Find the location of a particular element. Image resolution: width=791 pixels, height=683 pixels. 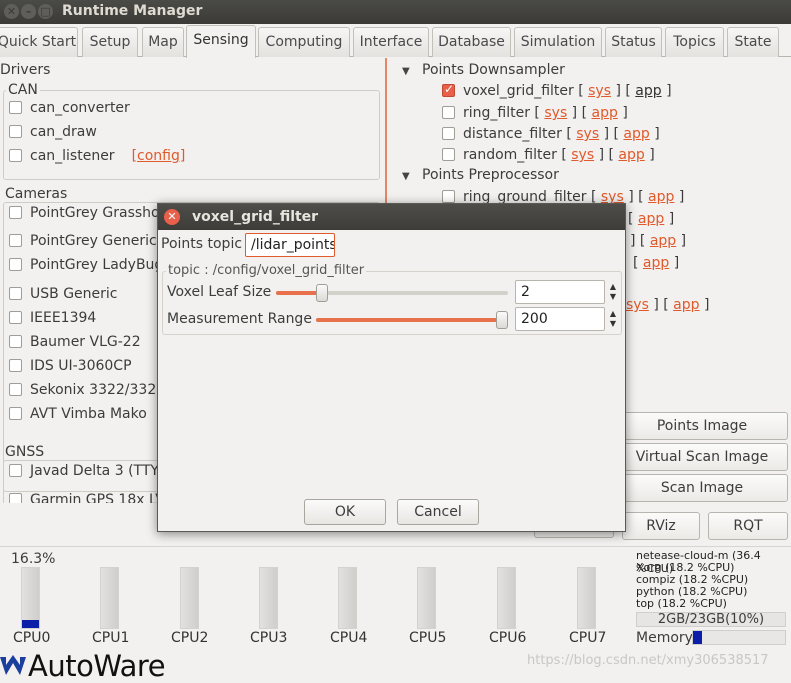

logo-text: AutoWare is located at coordinates (97, 666).